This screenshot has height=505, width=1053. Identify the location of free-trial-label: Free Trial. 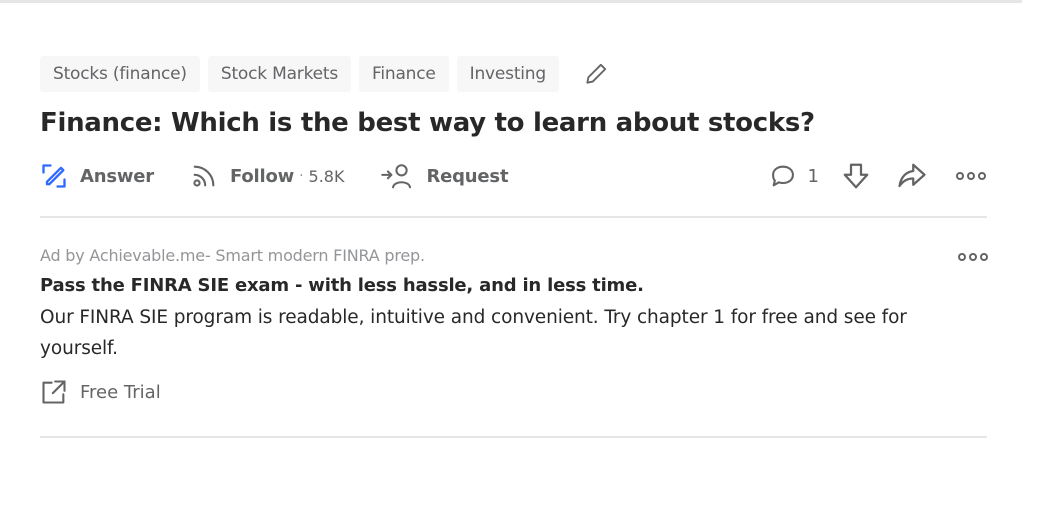
(120, 392).